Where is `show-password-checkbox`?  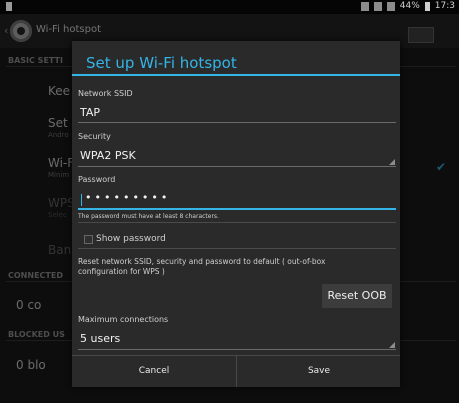 show-password-checkbox is located at coordinates (88, 239).